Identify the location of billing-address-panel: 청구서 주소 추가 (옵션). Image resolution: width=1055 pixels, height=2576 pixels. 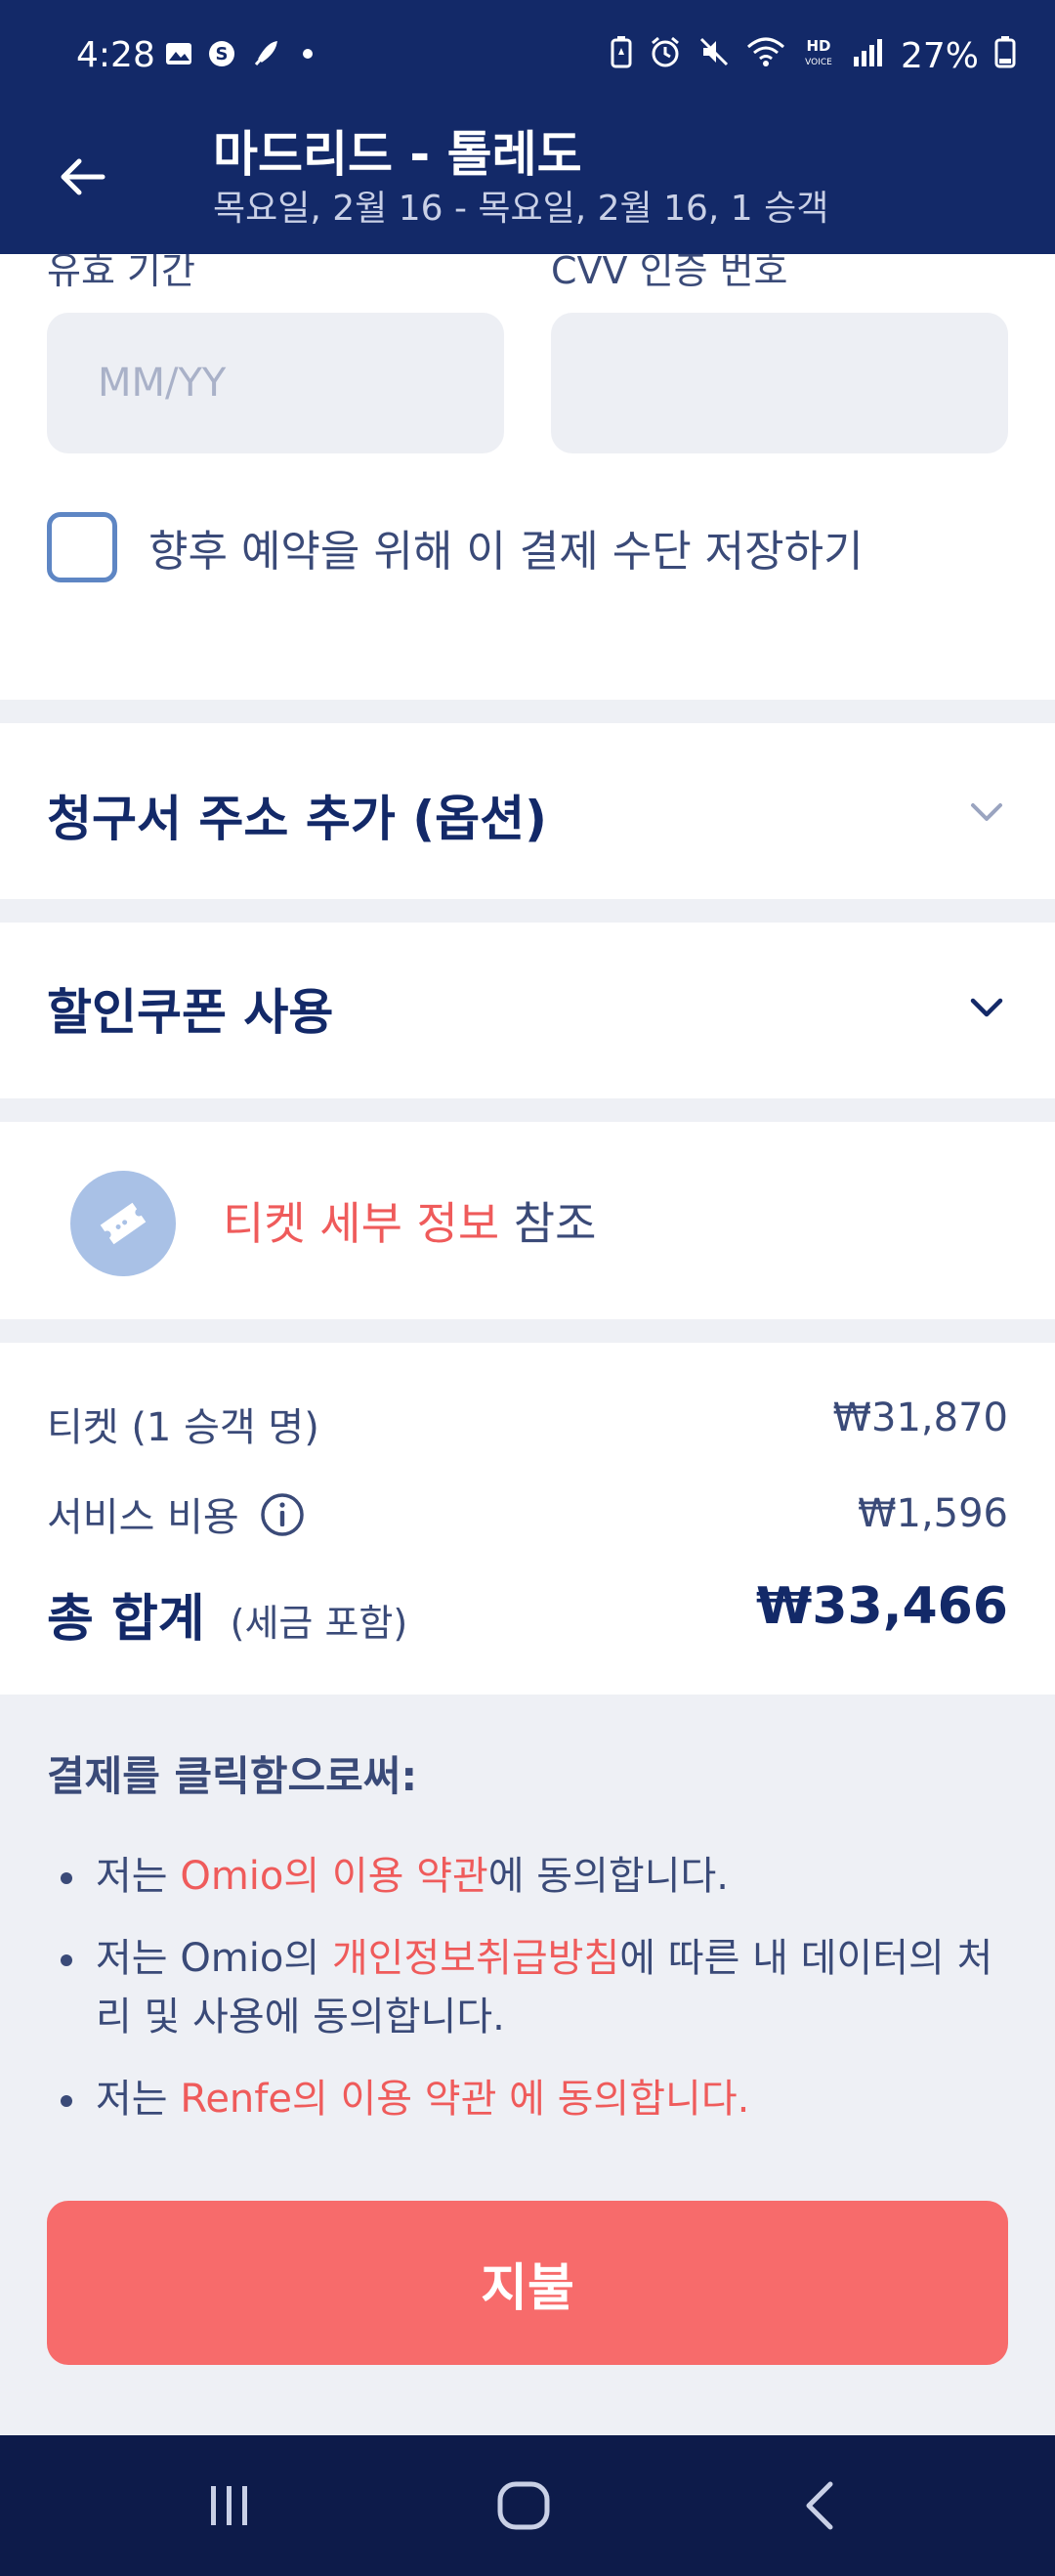
(527, 811).